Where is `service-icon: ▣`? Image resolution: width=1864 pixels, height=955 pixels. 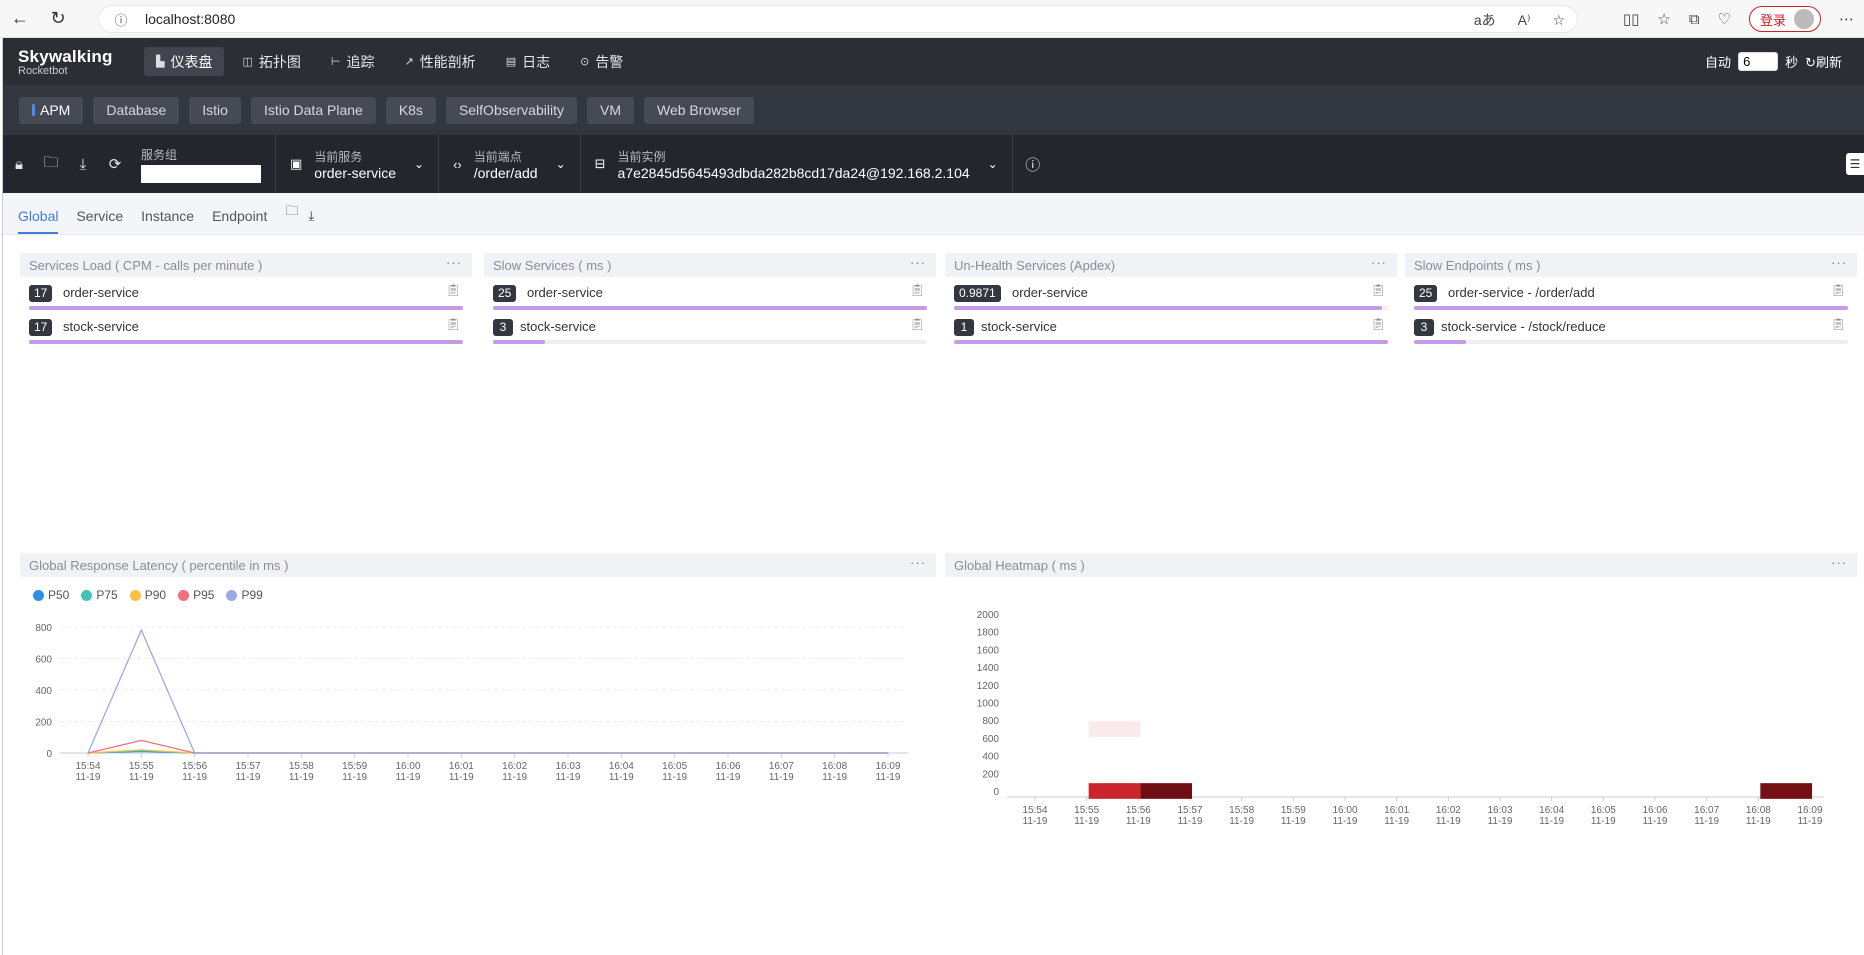 service-icon: ▣ is located at coordinates (296, 163).